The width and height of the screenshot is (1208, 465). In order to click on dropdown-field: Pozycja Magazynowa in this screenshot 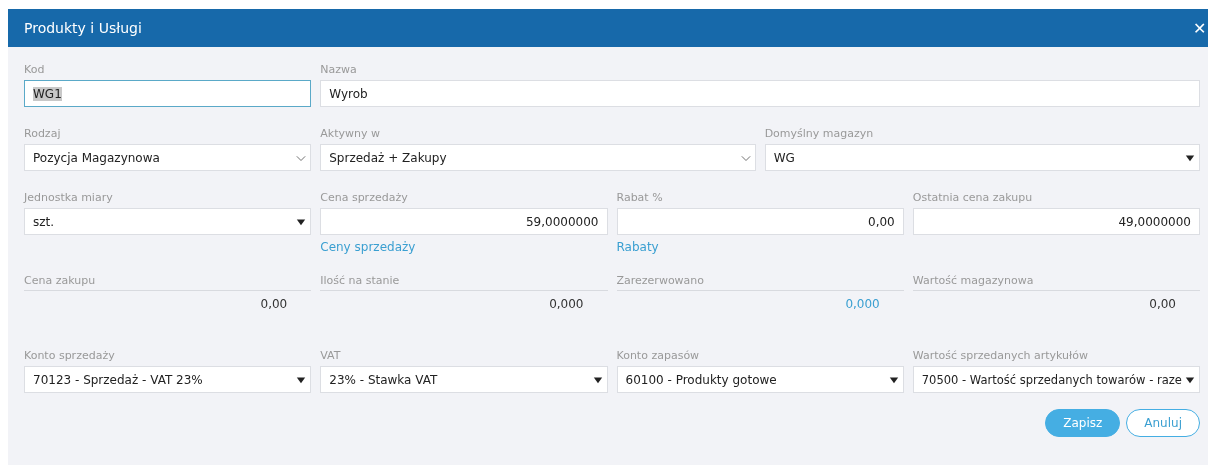, I will do `click(168, 157)`.